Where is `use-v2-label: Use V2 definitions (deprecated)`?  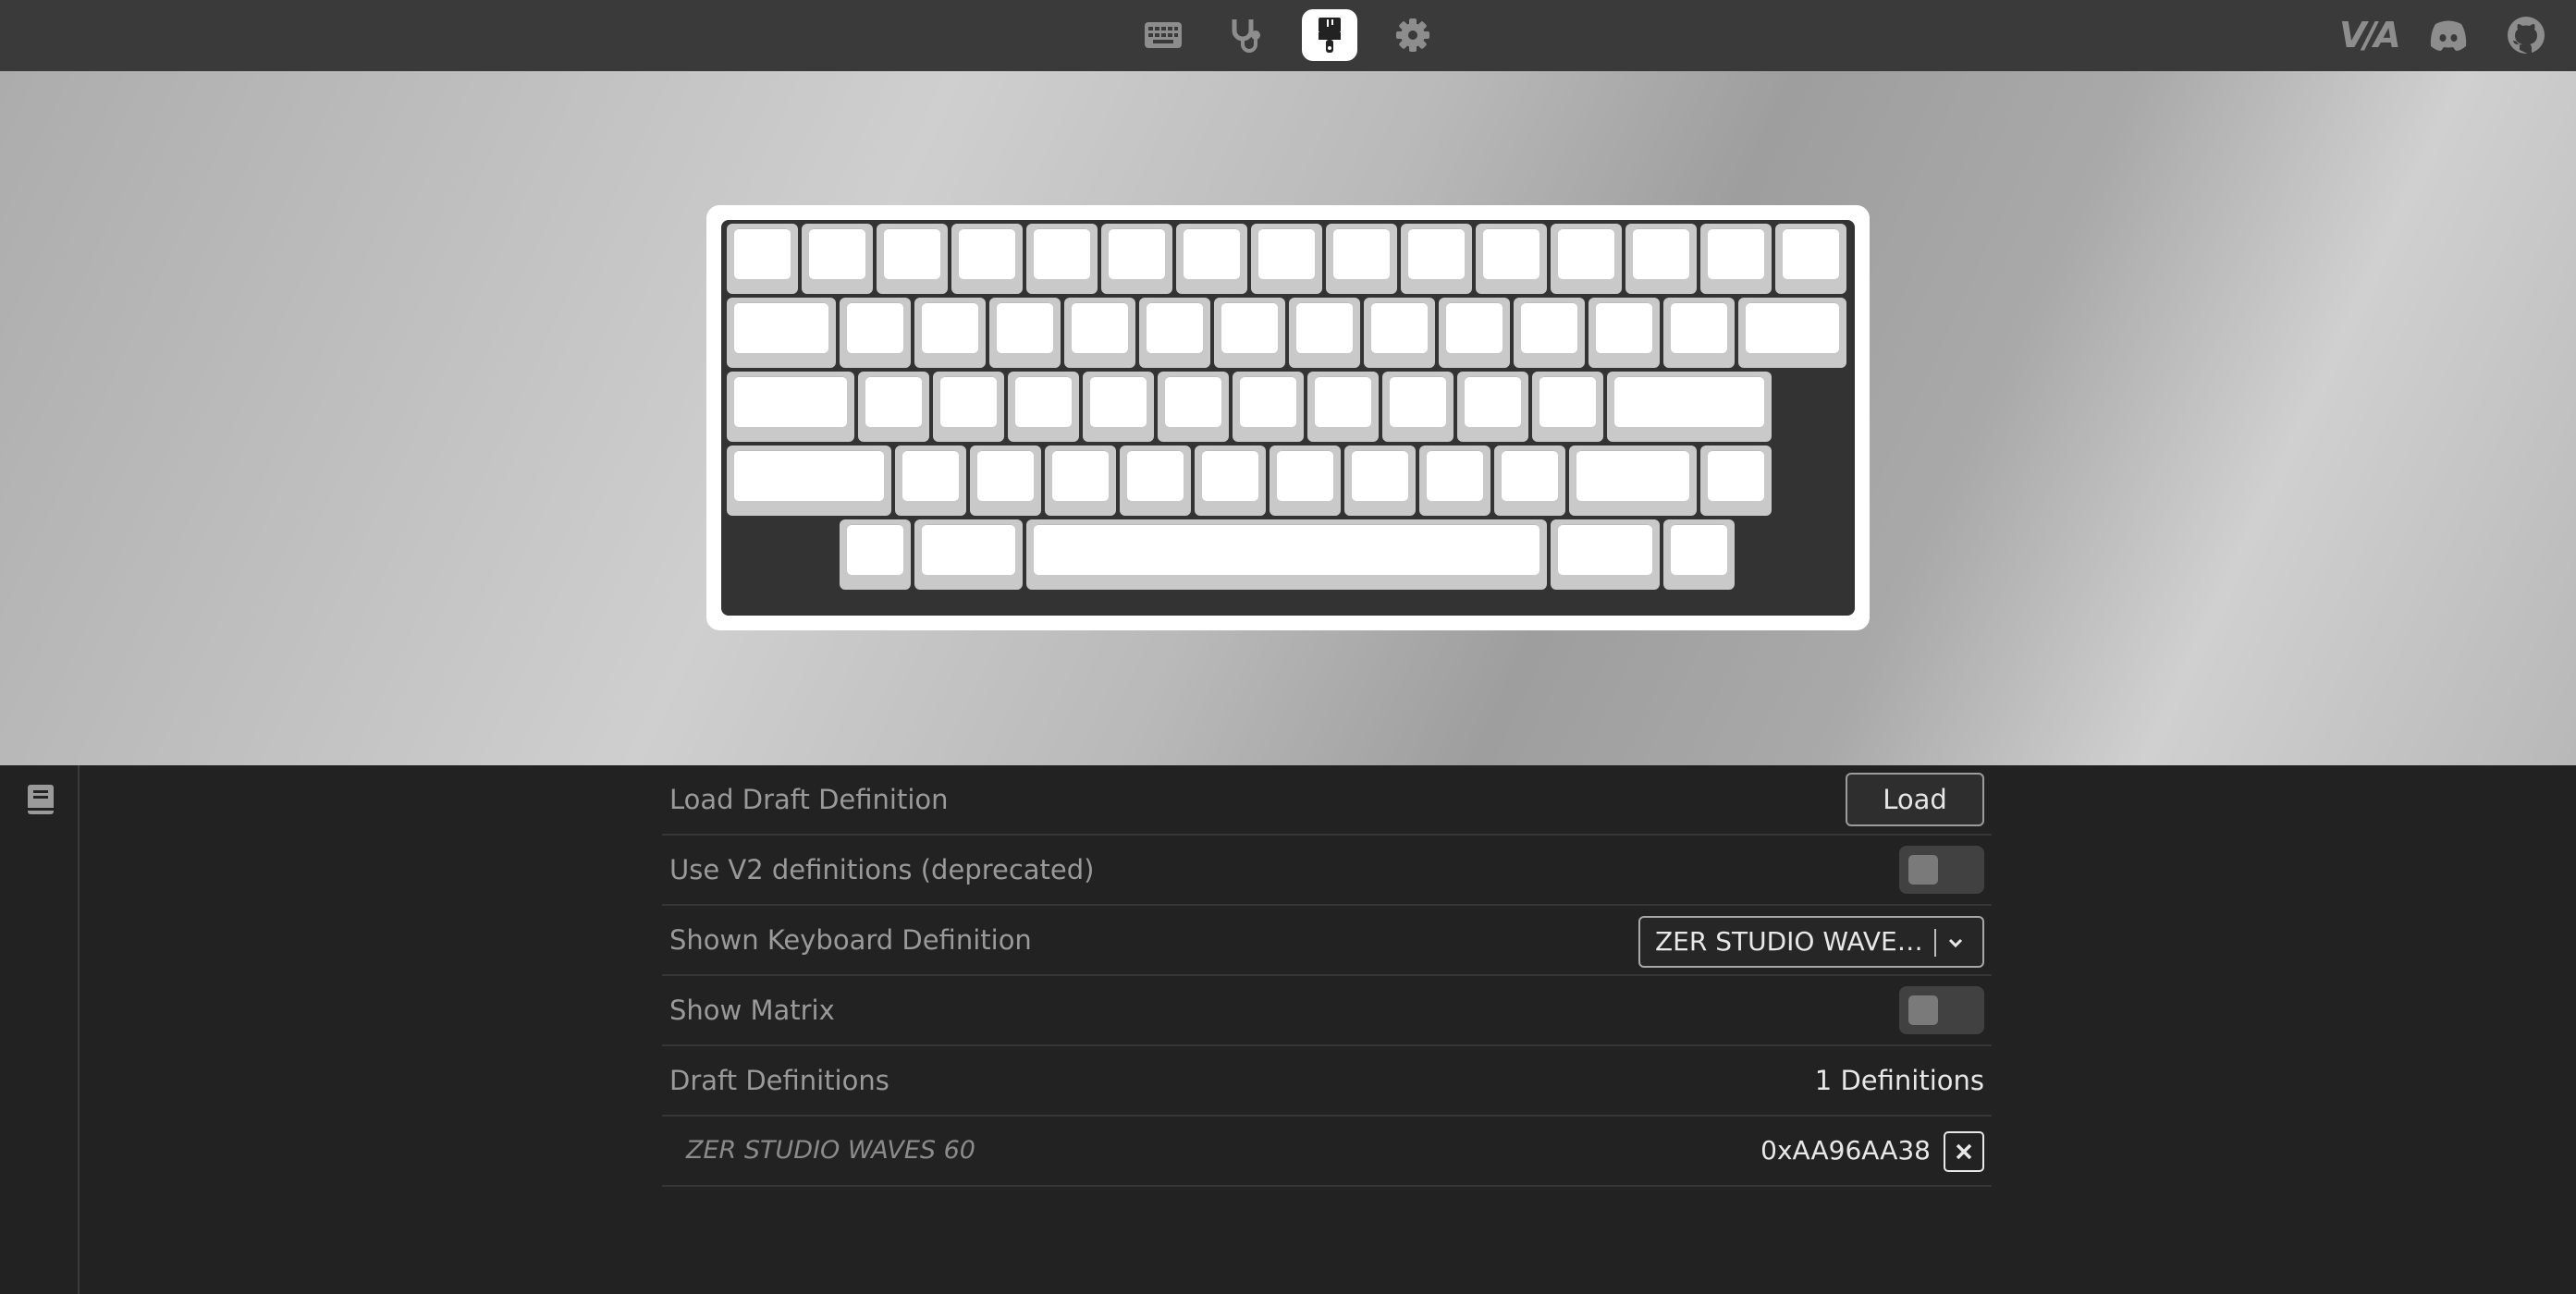
use-v2-label: Use V2 definitions (deprecated) is located at coordinates (882, 869).